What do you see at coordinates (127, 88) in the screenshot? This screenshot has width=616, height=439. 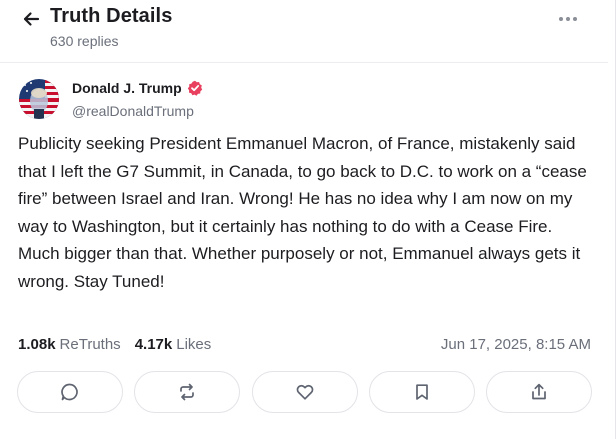 I see `author-name-text: Donald J. Trump` at bounding box center [127, 88].